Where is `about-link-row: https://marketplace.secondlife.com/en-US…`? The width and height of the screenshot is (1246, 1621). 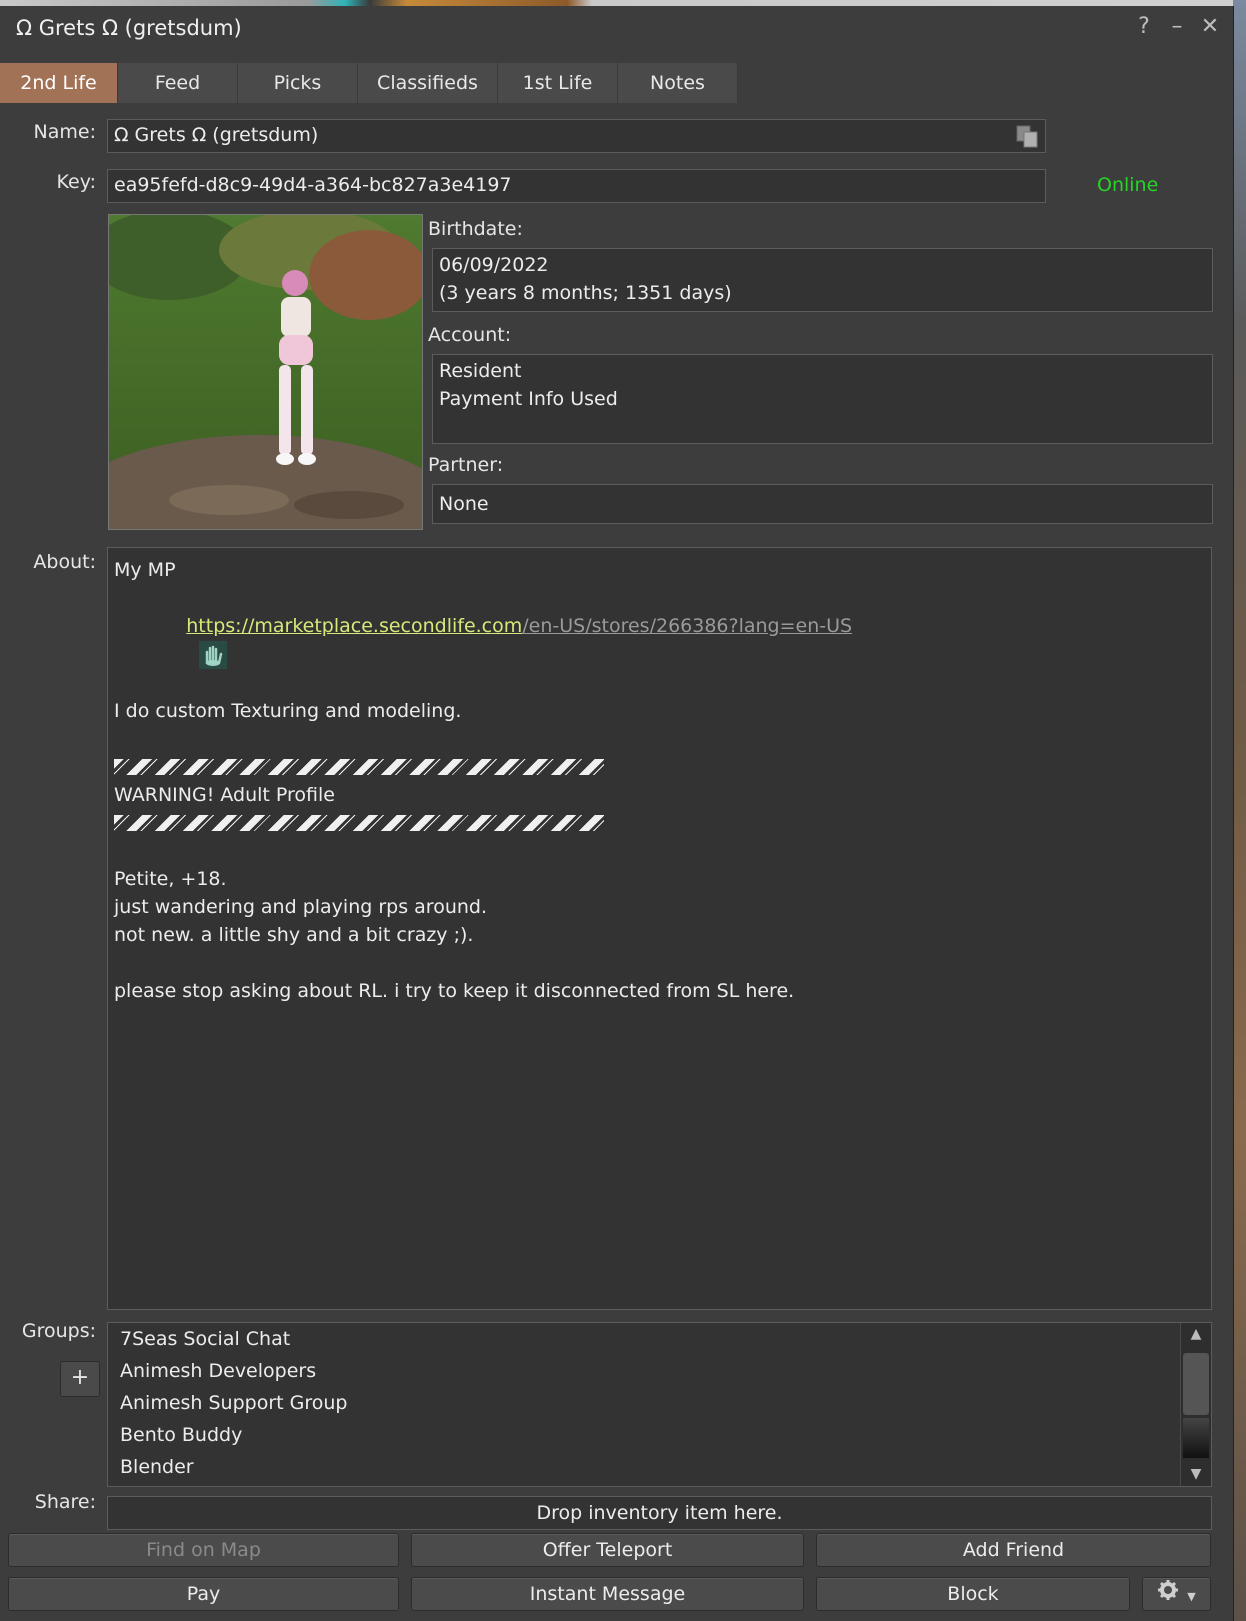
about-link-row: https://marketplace.secondlife.com/en-US… is located at coordinates (659, 626).